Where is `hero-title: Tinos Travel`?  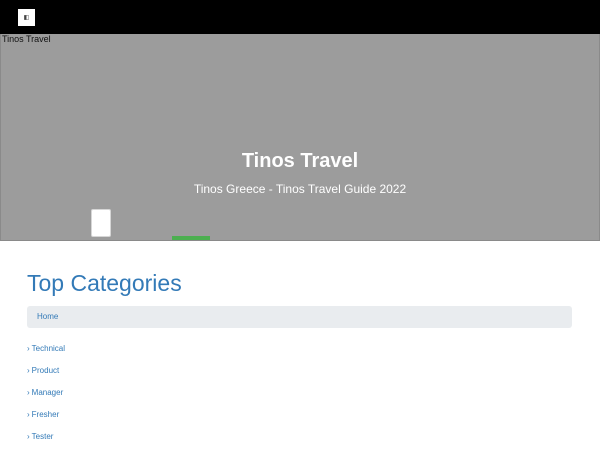
hero-title: Tinos Travel is located at coordinates (300, 161).